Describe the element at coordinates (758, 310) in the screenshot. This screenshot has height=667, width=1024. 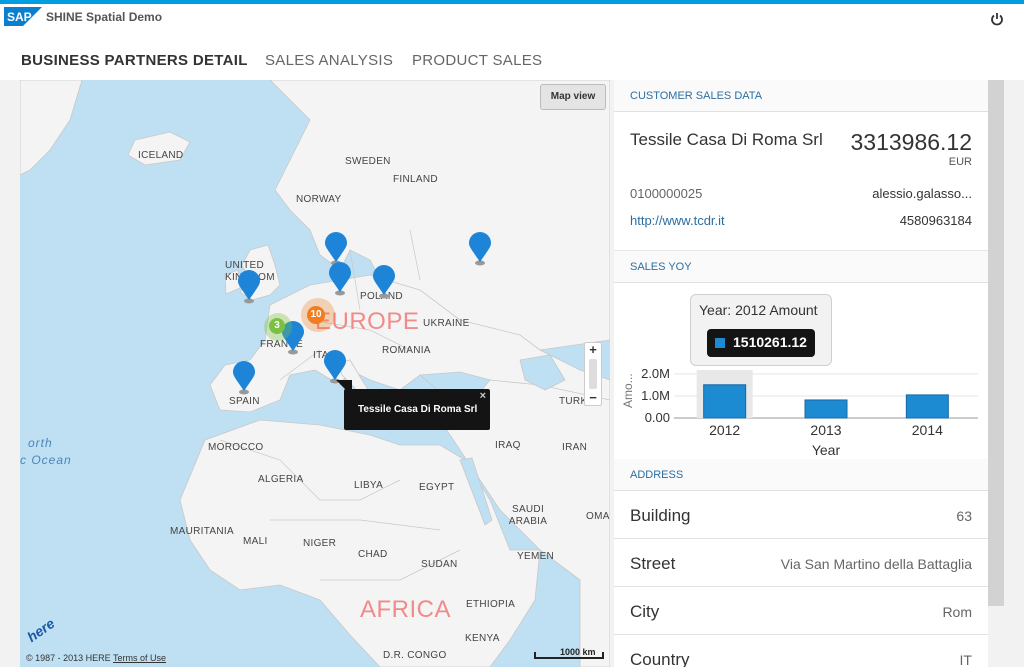
I see `chart-tooltip-title: Year: 2012 Amount` at that location.